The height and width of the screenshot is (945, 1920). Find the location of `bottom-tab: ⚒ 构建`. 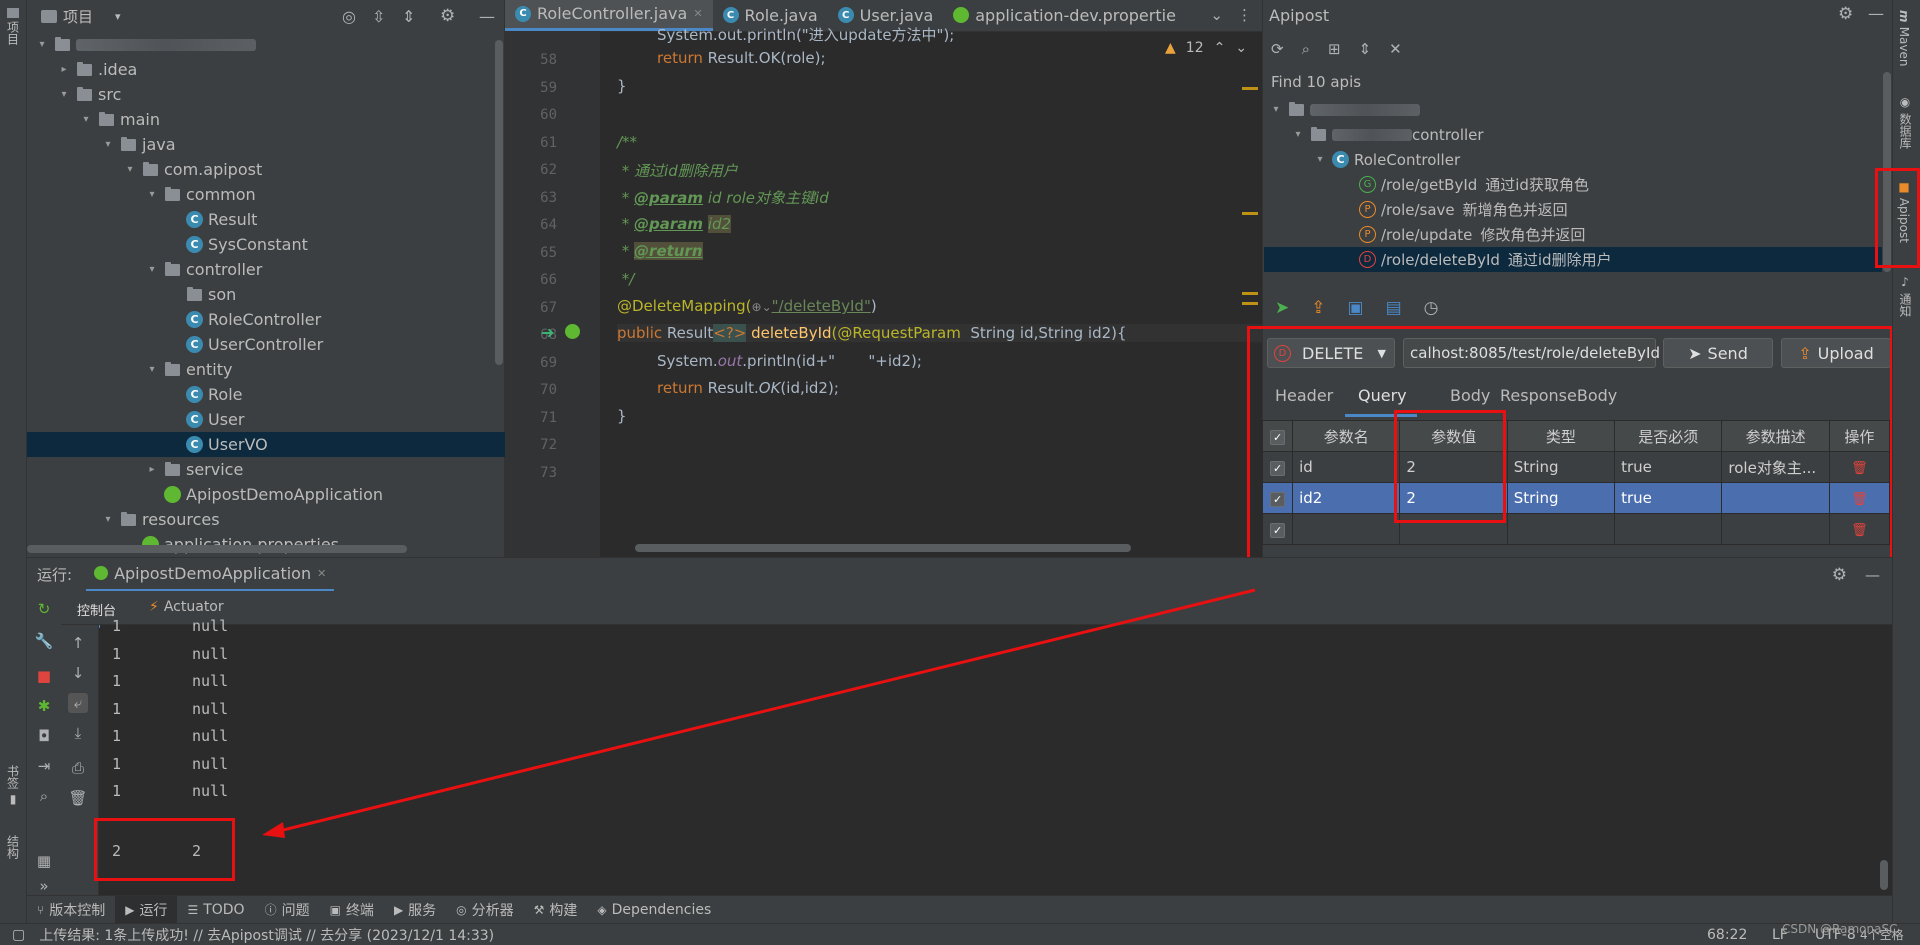

bottom-tab: ⚒ 构建 is located at coordinates (556, 910).